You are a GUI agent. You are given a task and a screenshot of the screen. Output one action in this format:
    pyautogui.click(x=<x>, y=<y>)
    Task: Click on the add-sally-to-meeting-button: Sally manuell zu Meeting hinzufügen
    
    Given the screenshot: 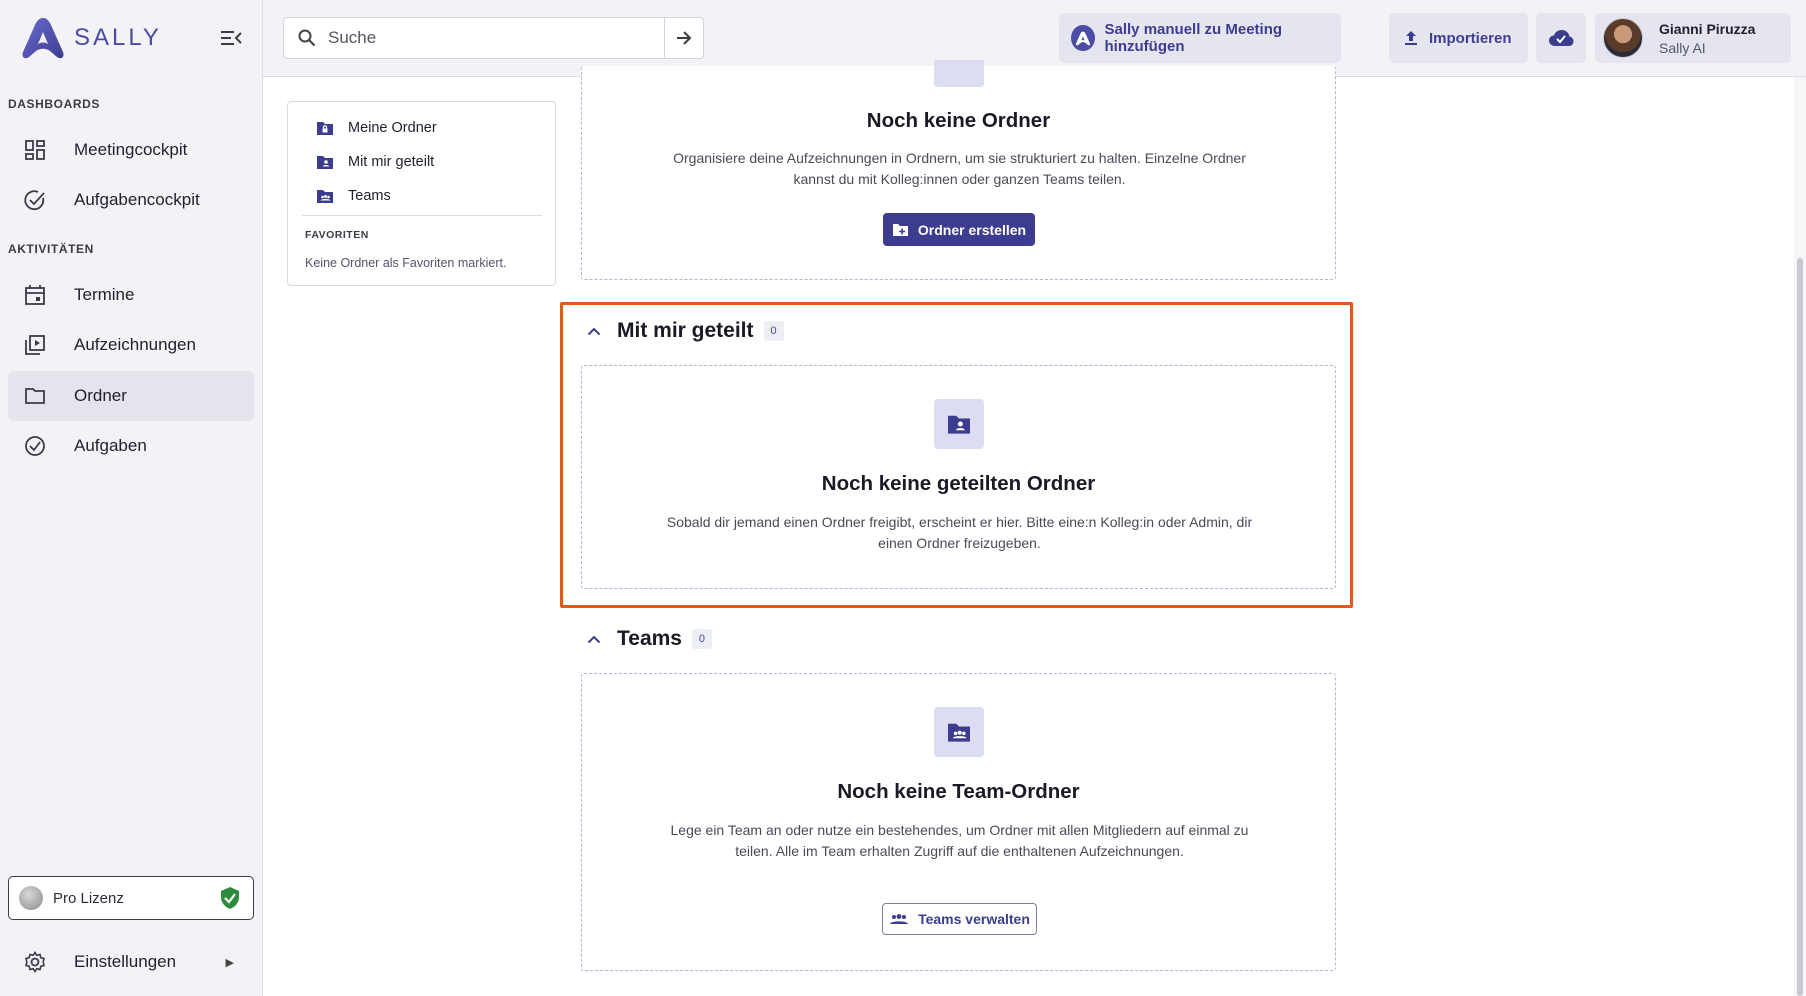 What is the action you would take?
    pyautogui.click(x=1200, y=38)
    